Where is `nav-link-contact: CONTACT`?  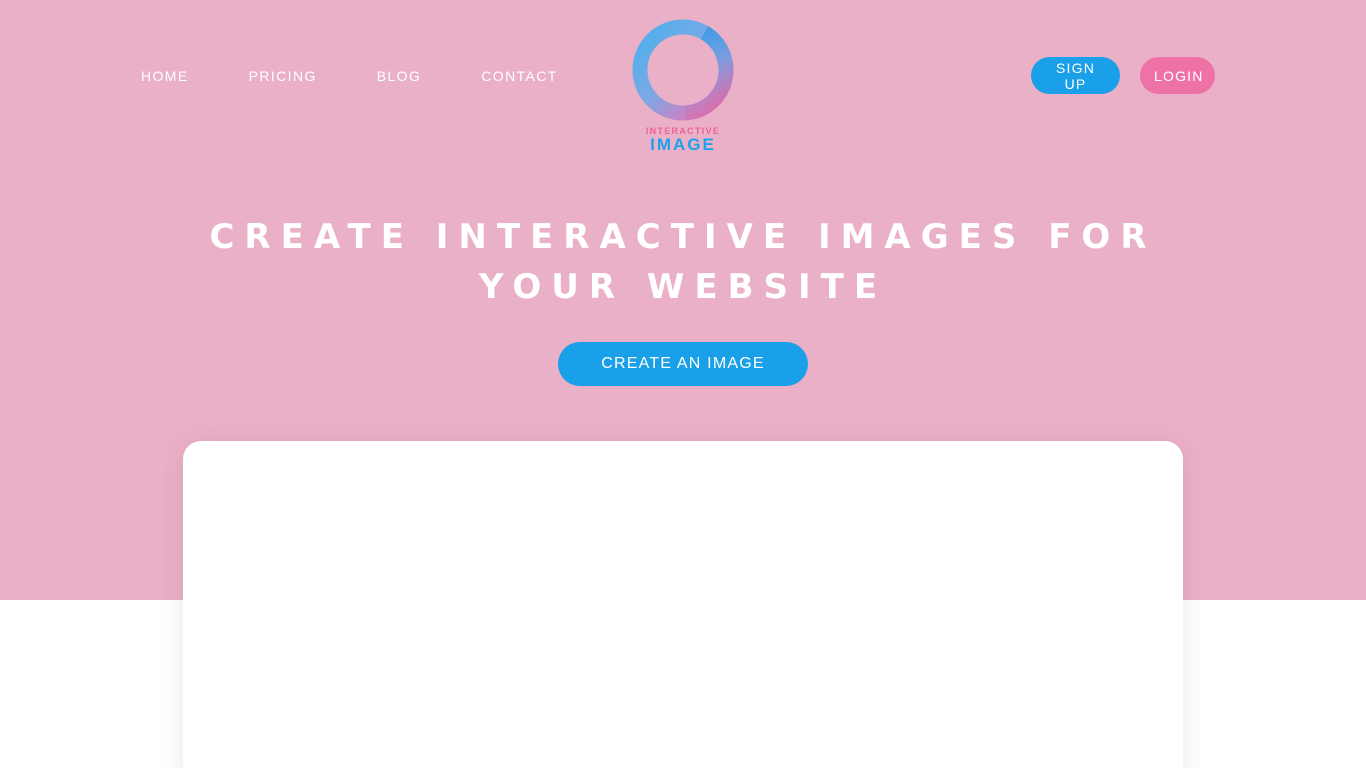 nav-link-contact: CONTACT is located at coordinates (519, 76).